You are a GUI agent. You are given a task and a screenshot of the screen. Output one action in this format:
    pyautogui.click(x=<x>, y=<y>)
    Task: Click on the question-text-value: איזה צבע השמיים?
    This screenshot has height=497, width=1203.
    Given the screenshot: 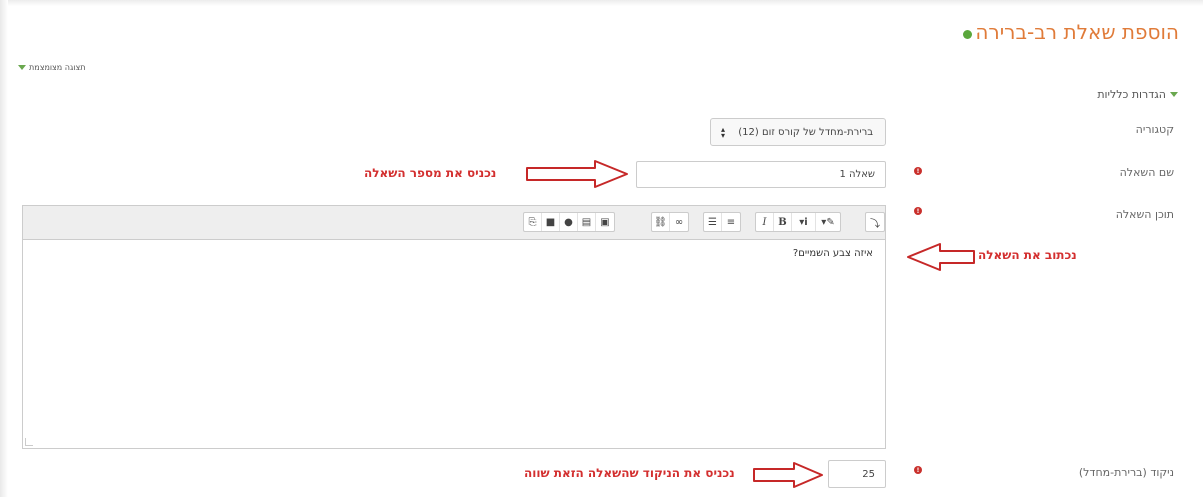 What is the action you would take?
    pyautogui.click(x=832, y=253)
    